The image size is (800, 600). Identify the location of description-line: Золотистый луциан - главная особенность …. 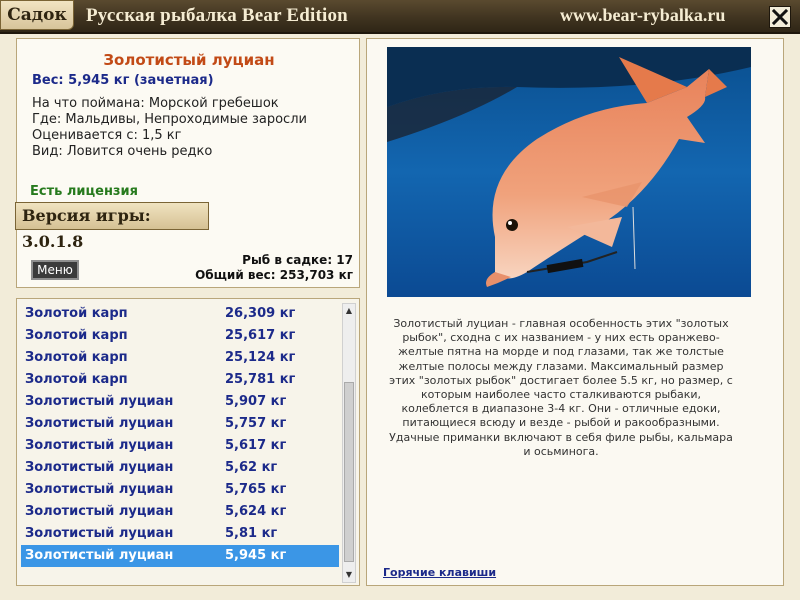
(561, 323).